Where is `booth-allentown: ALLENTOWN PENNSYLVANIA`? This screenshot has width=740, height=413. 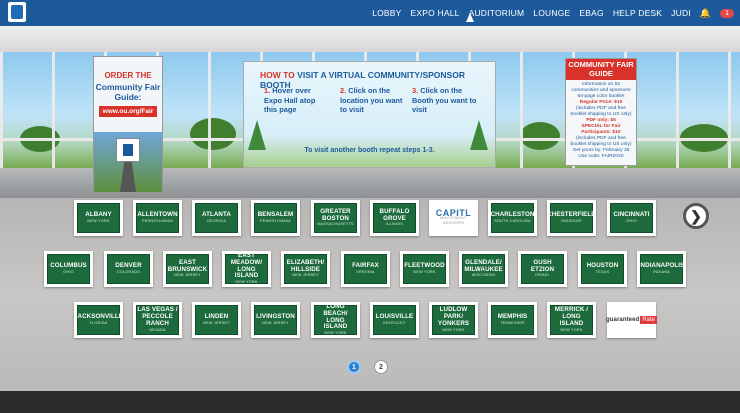 booth-allentown: ALLENTOWN PENNSYLVANIA is located at coordinates (157, 218).